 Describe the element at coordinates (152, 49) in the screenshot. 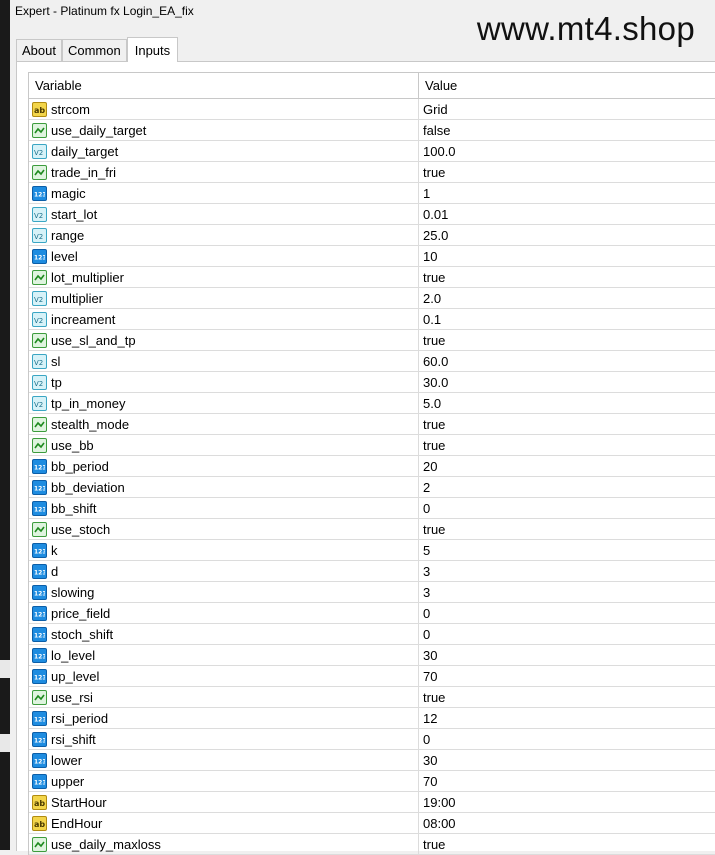

I see `tab-inputs: Inputs` at that location.